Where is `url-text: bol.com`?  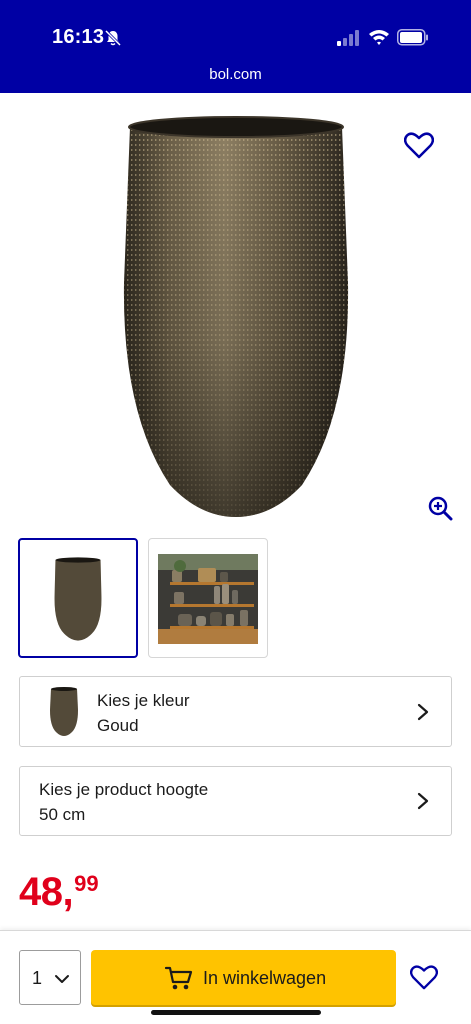 url-text: bol.com is located at coordinates (235, 74).